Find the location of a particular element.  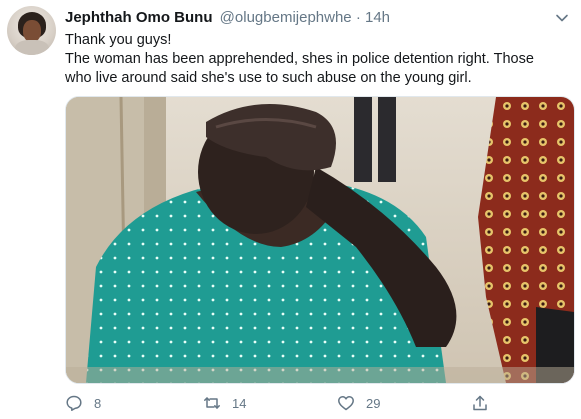

reply-button: 8 is located at coordinates (83, 403).